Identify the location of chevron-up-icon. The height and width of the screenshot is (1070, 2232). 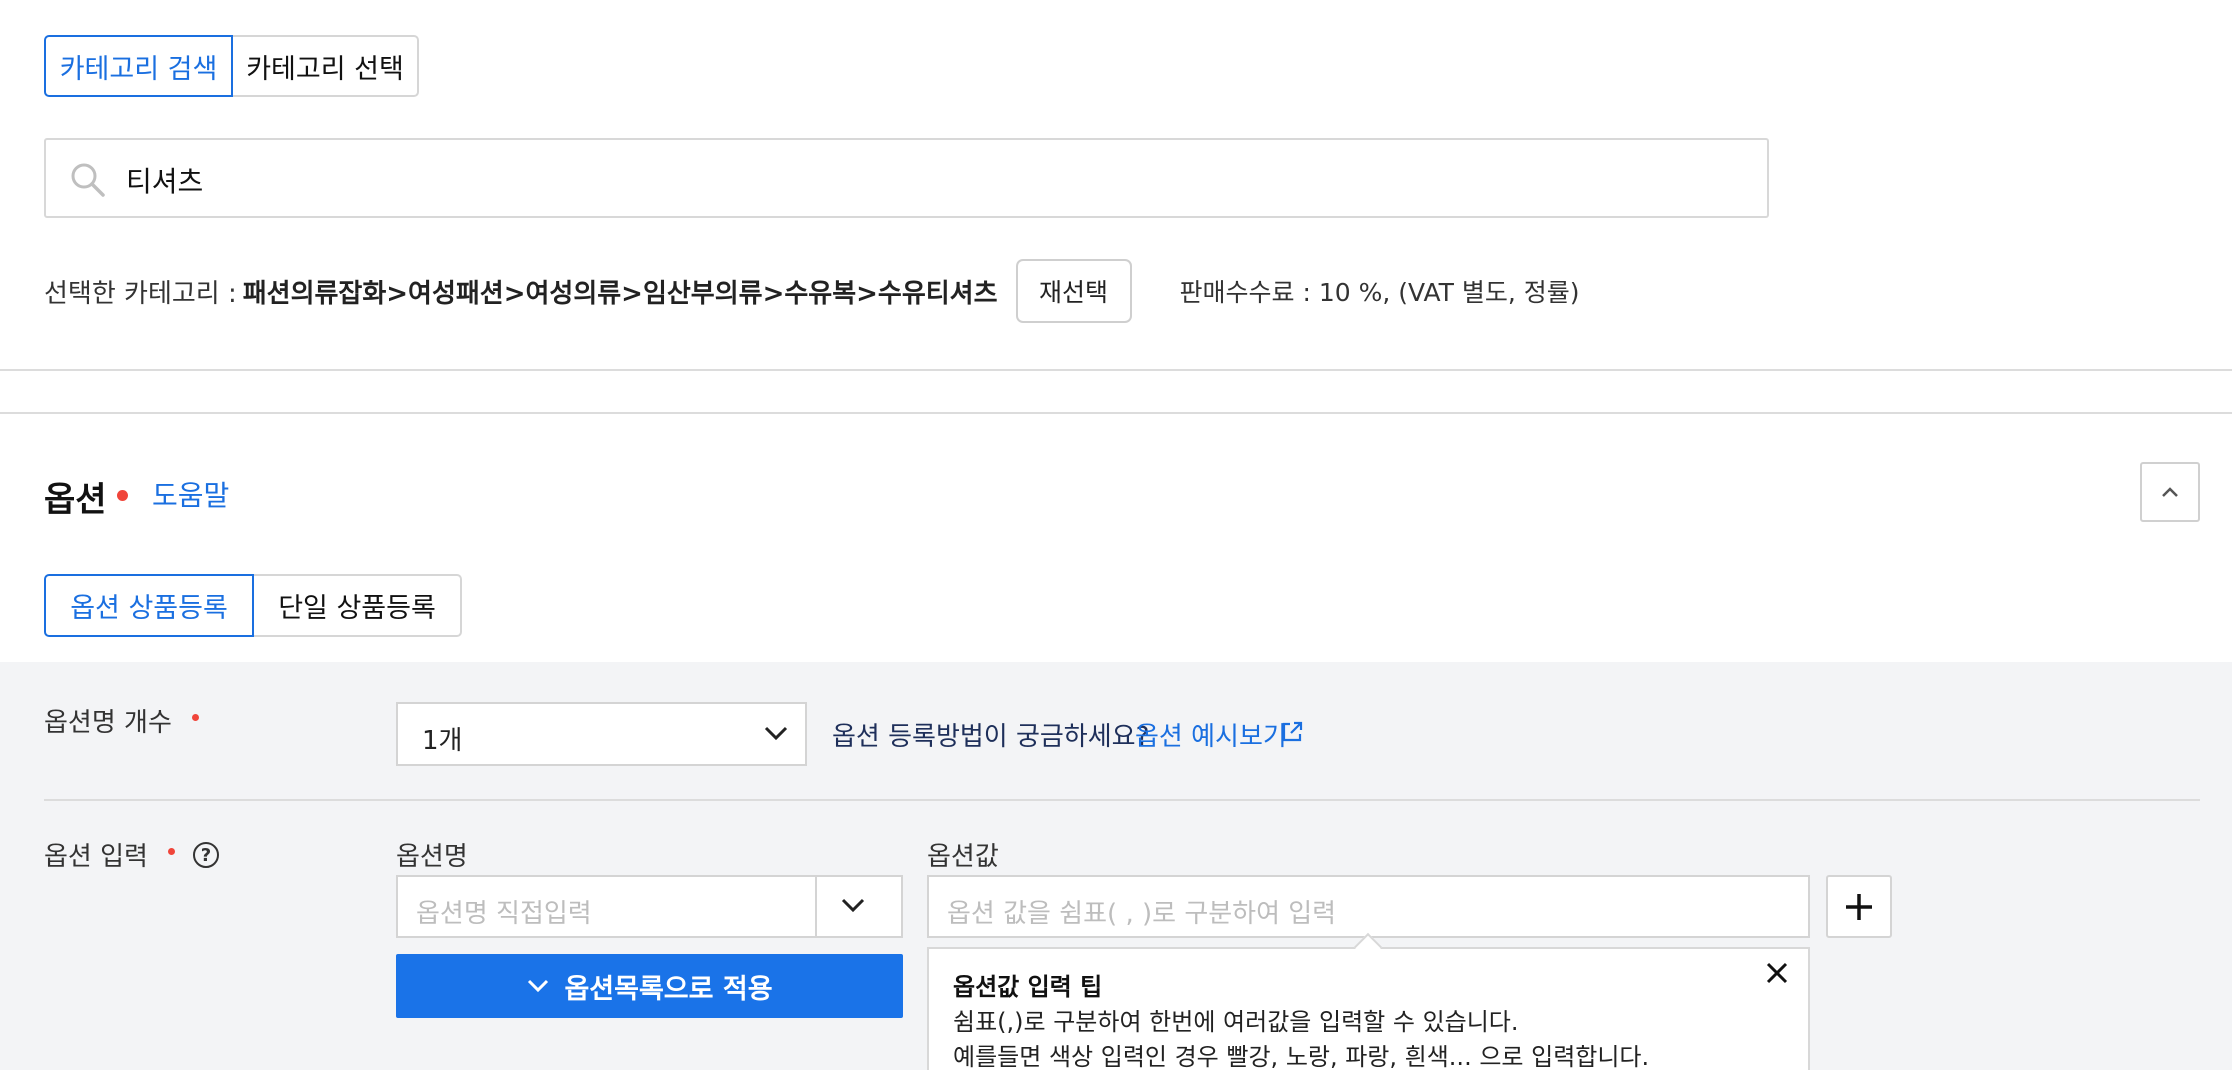
(2170, 492).